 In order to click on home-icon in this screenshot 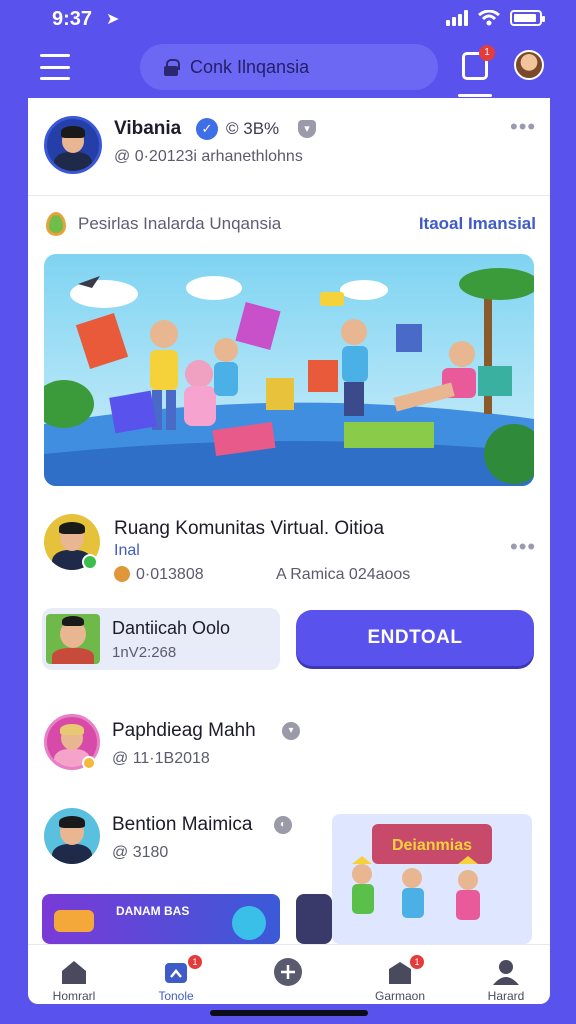, I will do `click(74, 972)`.